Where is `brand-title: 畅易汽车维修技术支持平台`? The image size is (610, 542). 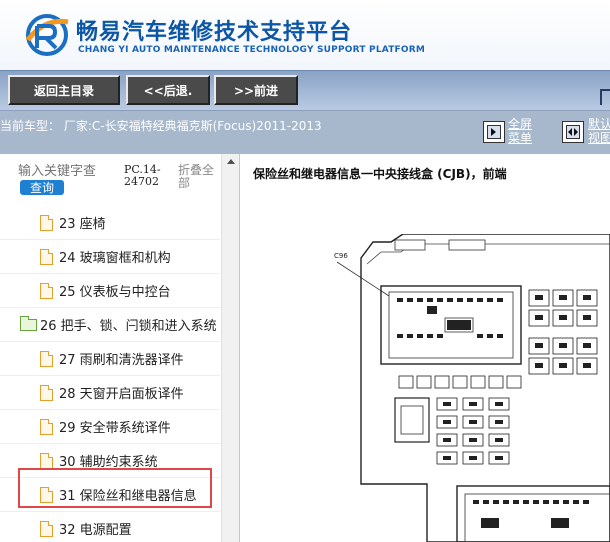 brand-title: 畅易汽车维修技术支持平台 is located at coordinates (214, 32).